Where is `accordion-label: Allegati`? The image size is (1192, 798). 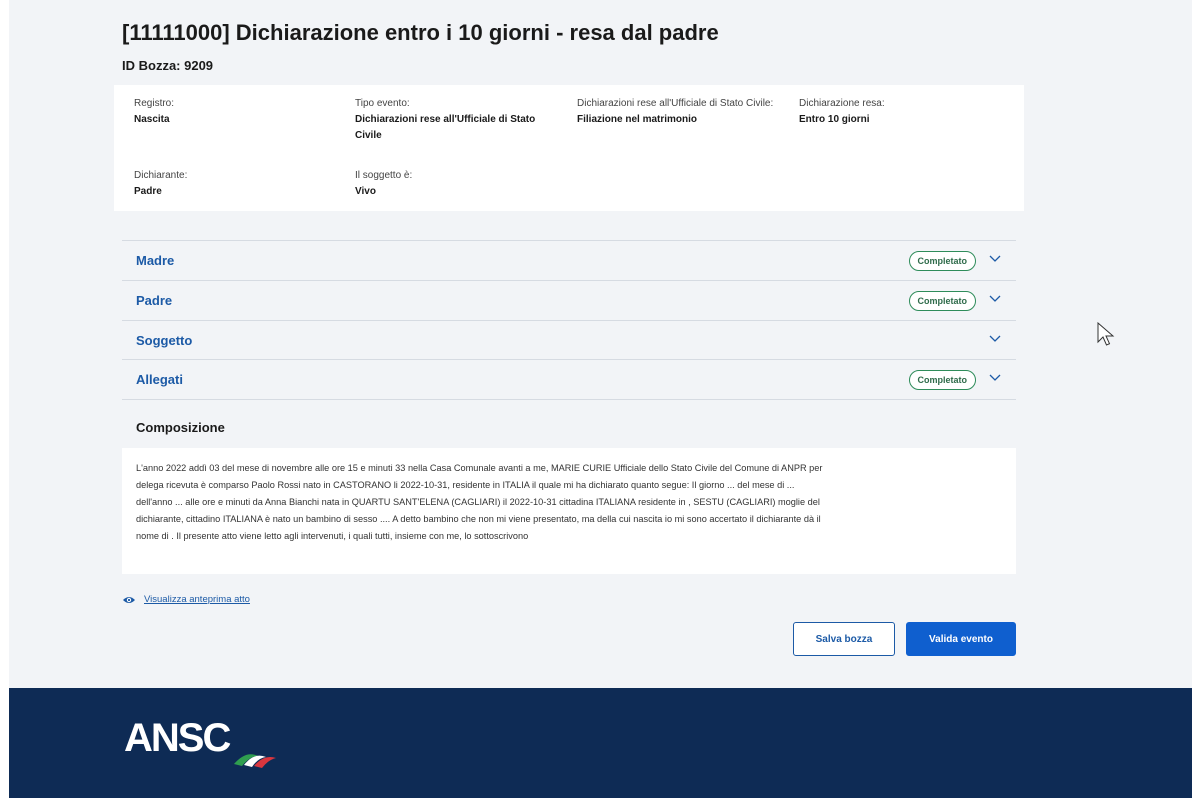
accordion-label: Allegati is located at coordinates (159, 379).